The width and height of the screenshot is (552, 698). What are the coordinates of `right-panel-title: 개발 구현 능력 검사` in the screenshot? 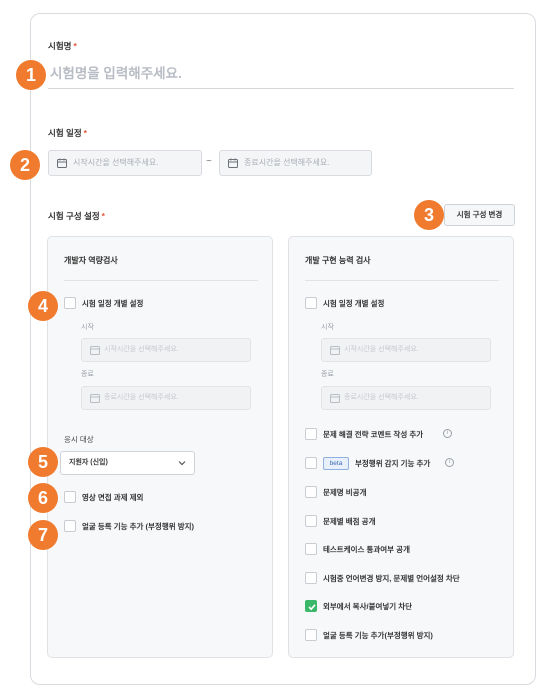 It's located at (338, 260).